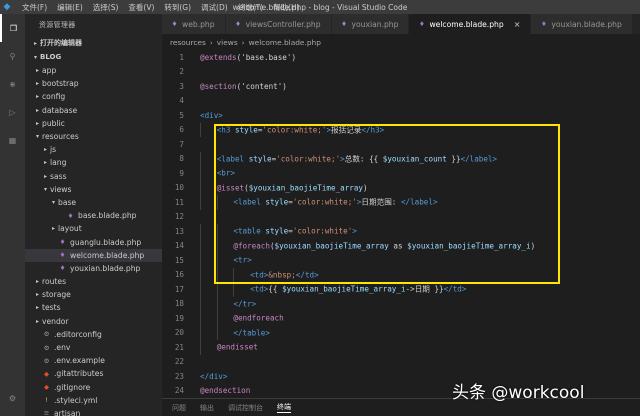 The height and width of the screenshot is (416, 640). I want to click on breadcrumb-item: welcome.blade.php, so click(285, 42).